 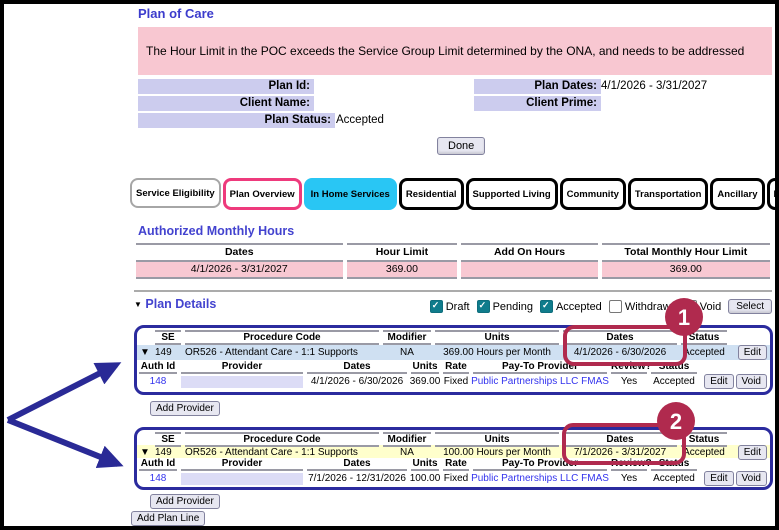 What do you see at coordinates (175, 193) in the screenshot?
I see `tab-service-eligibility: Service Eligibility` at bounding box center [175, 193].